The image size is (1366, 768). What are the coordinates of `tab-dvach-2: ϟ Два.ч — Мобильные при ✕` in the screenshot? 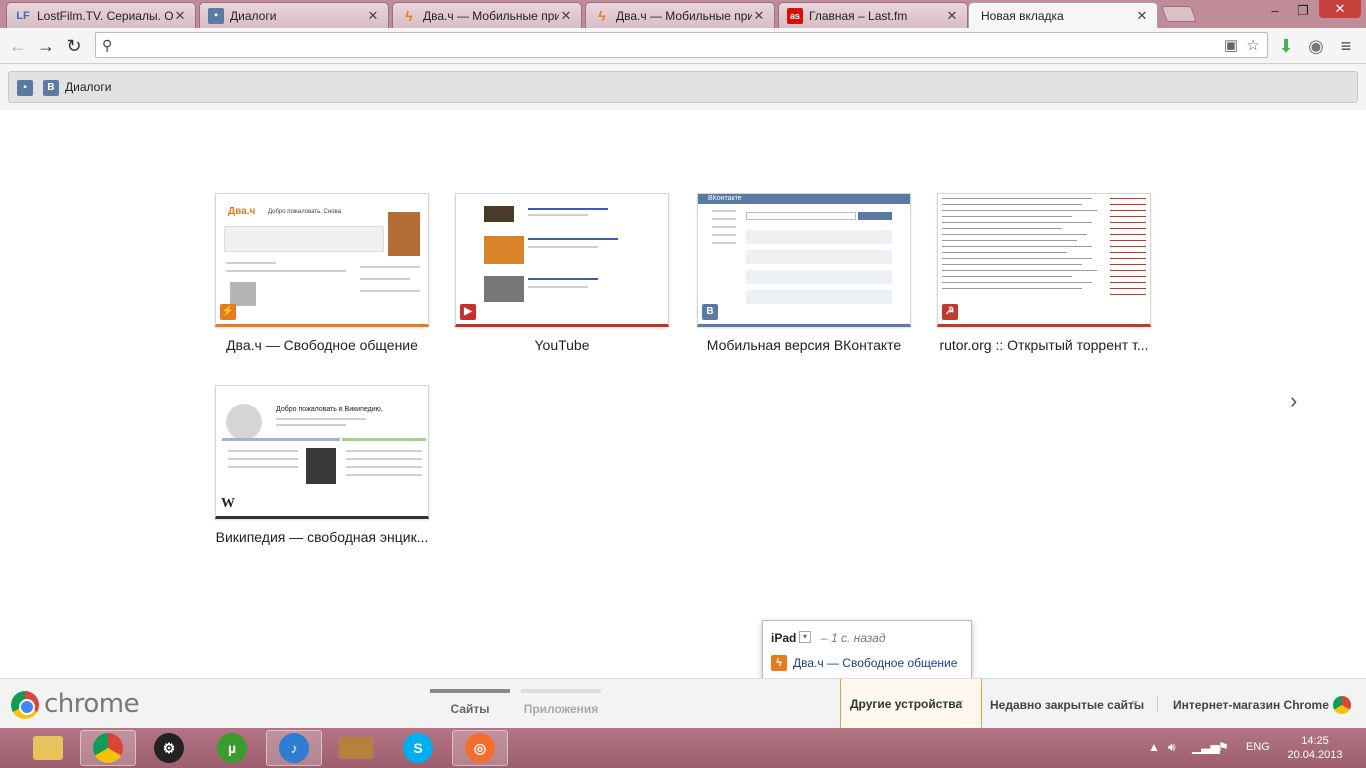 It's located at (680, 15).